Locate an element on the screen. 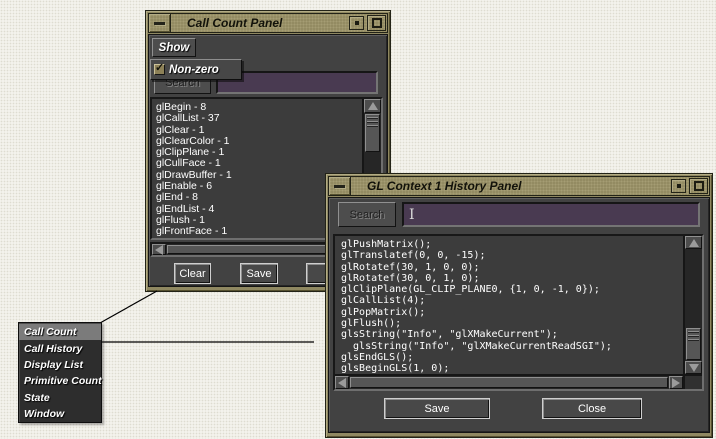 Image resolution: width=716 pixels, height=439 pixels. window-title: GL Context 1 History Panel is located at coordinates (444, 186).